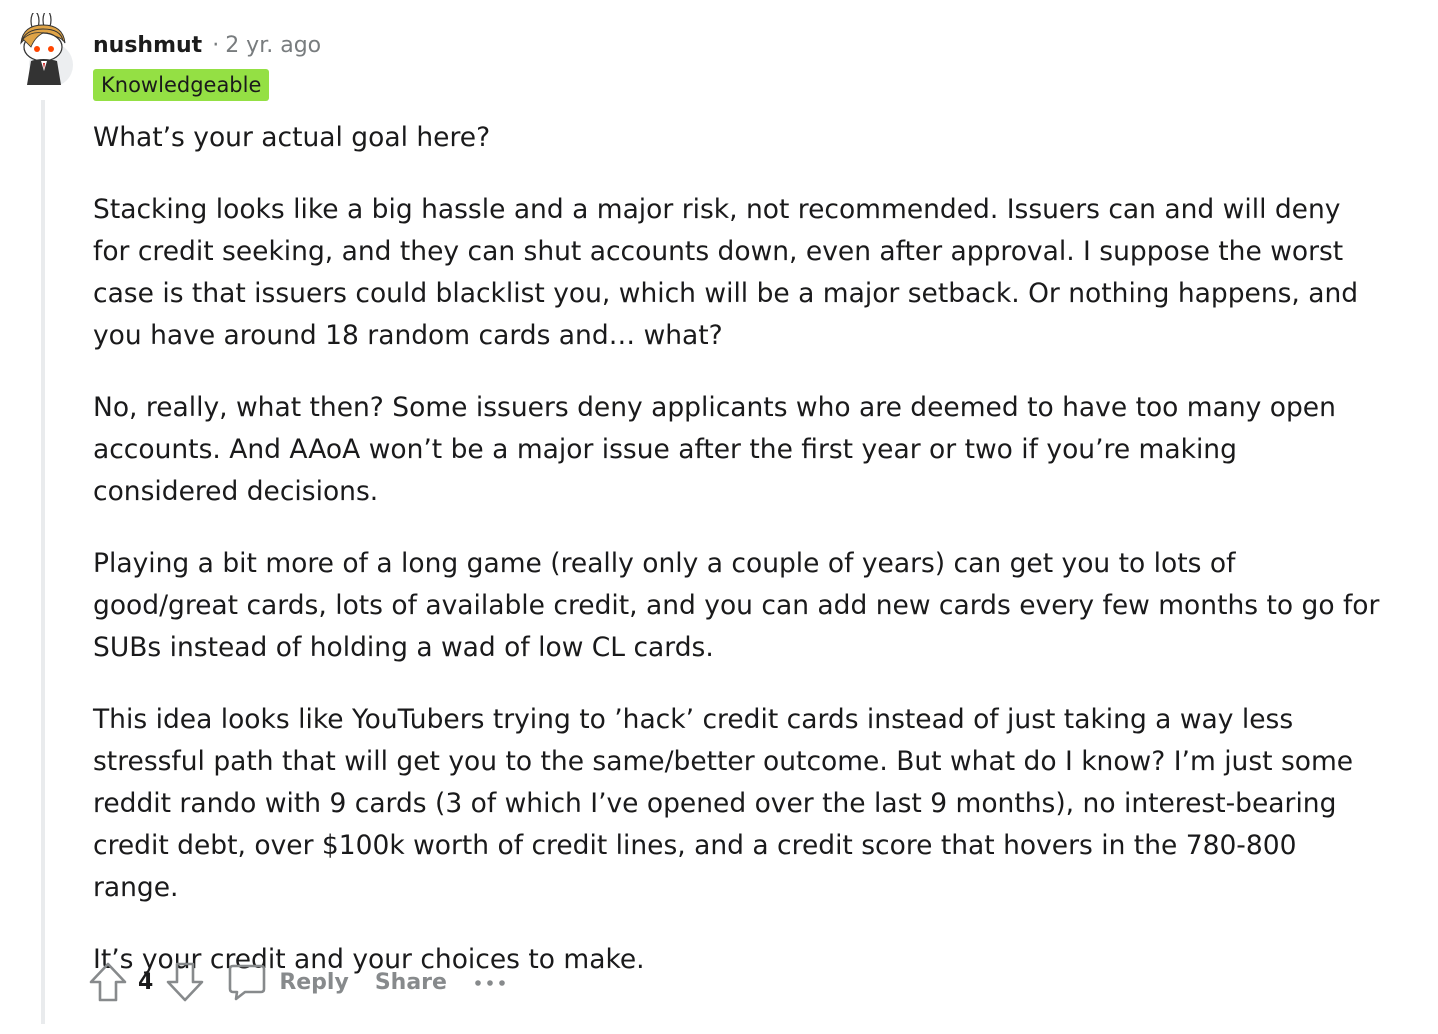 The height and width of the screenshot is (1034, 1438). Describe the element at coordinates (314, 982) in the screenshot. I see `reply-label: Reply` at that location.